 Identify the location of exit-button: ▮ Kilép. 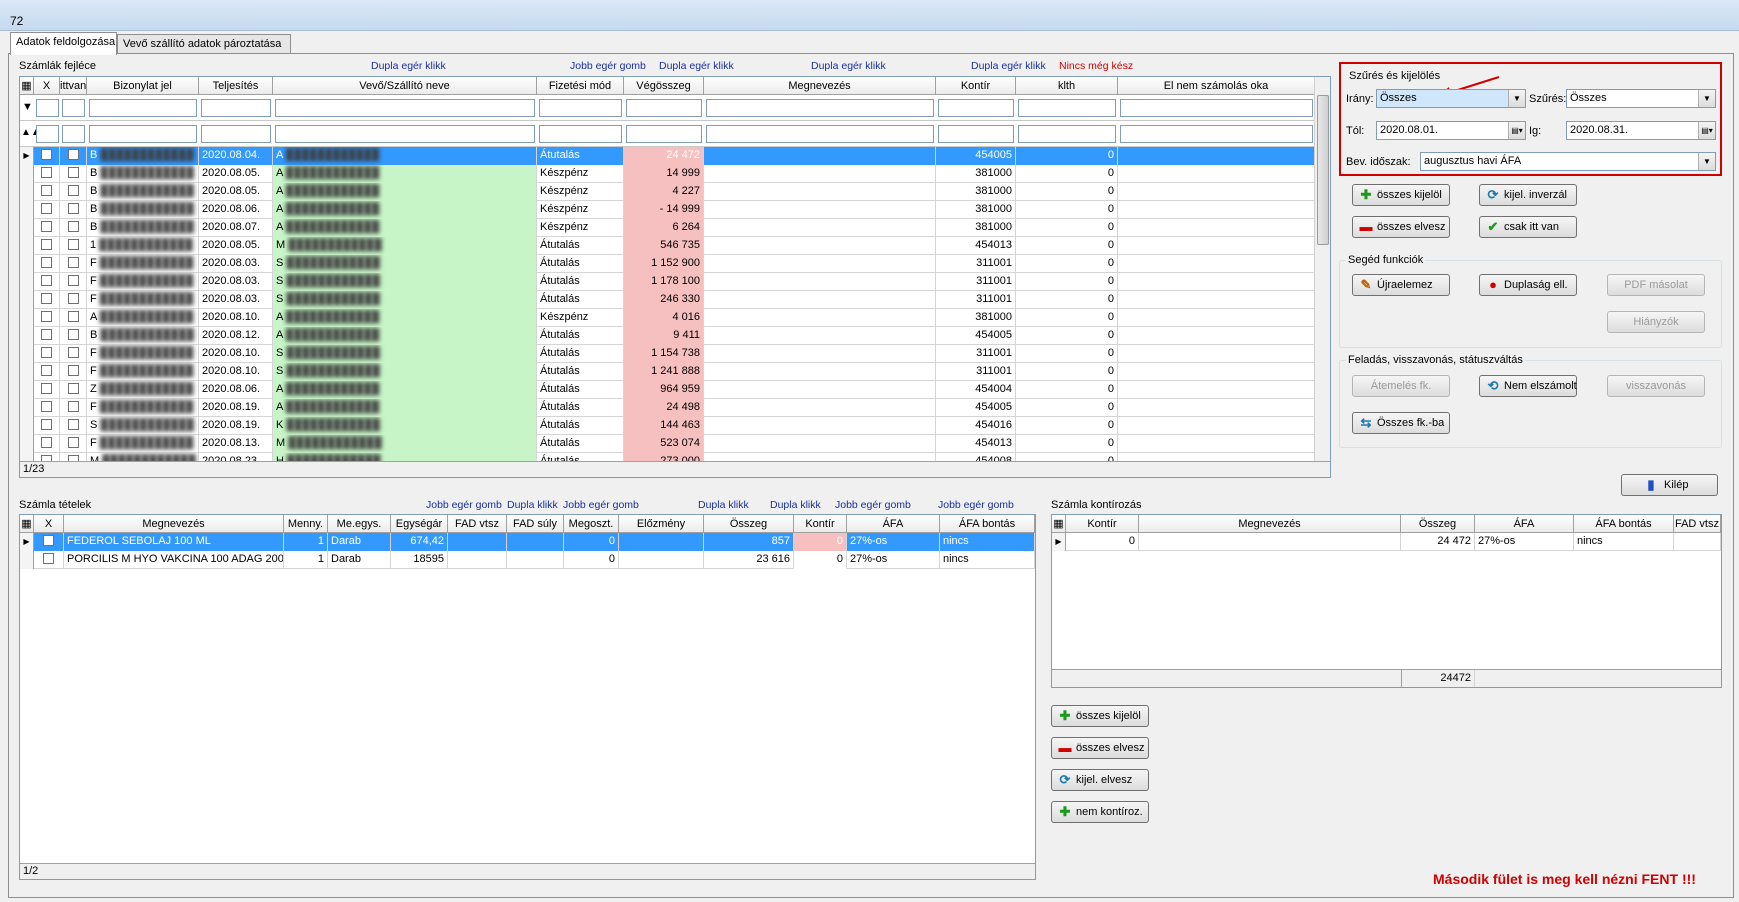
(1669, 485).